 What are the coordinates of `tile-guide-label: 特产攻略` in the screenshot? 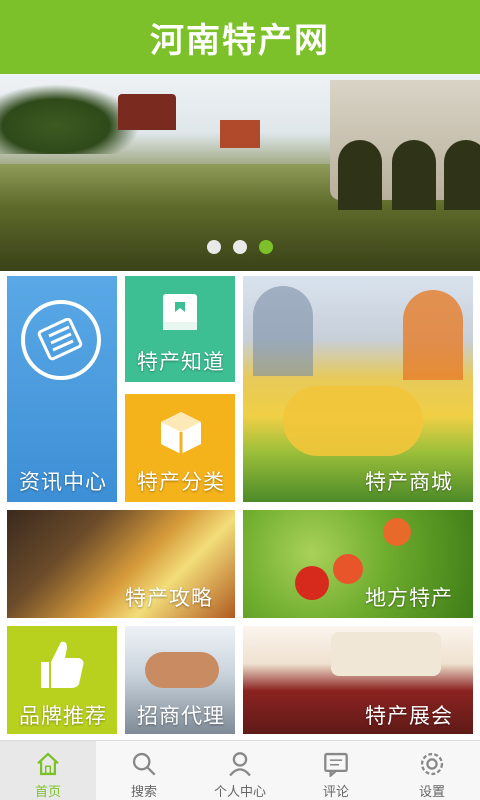 It's located at (169, 598).